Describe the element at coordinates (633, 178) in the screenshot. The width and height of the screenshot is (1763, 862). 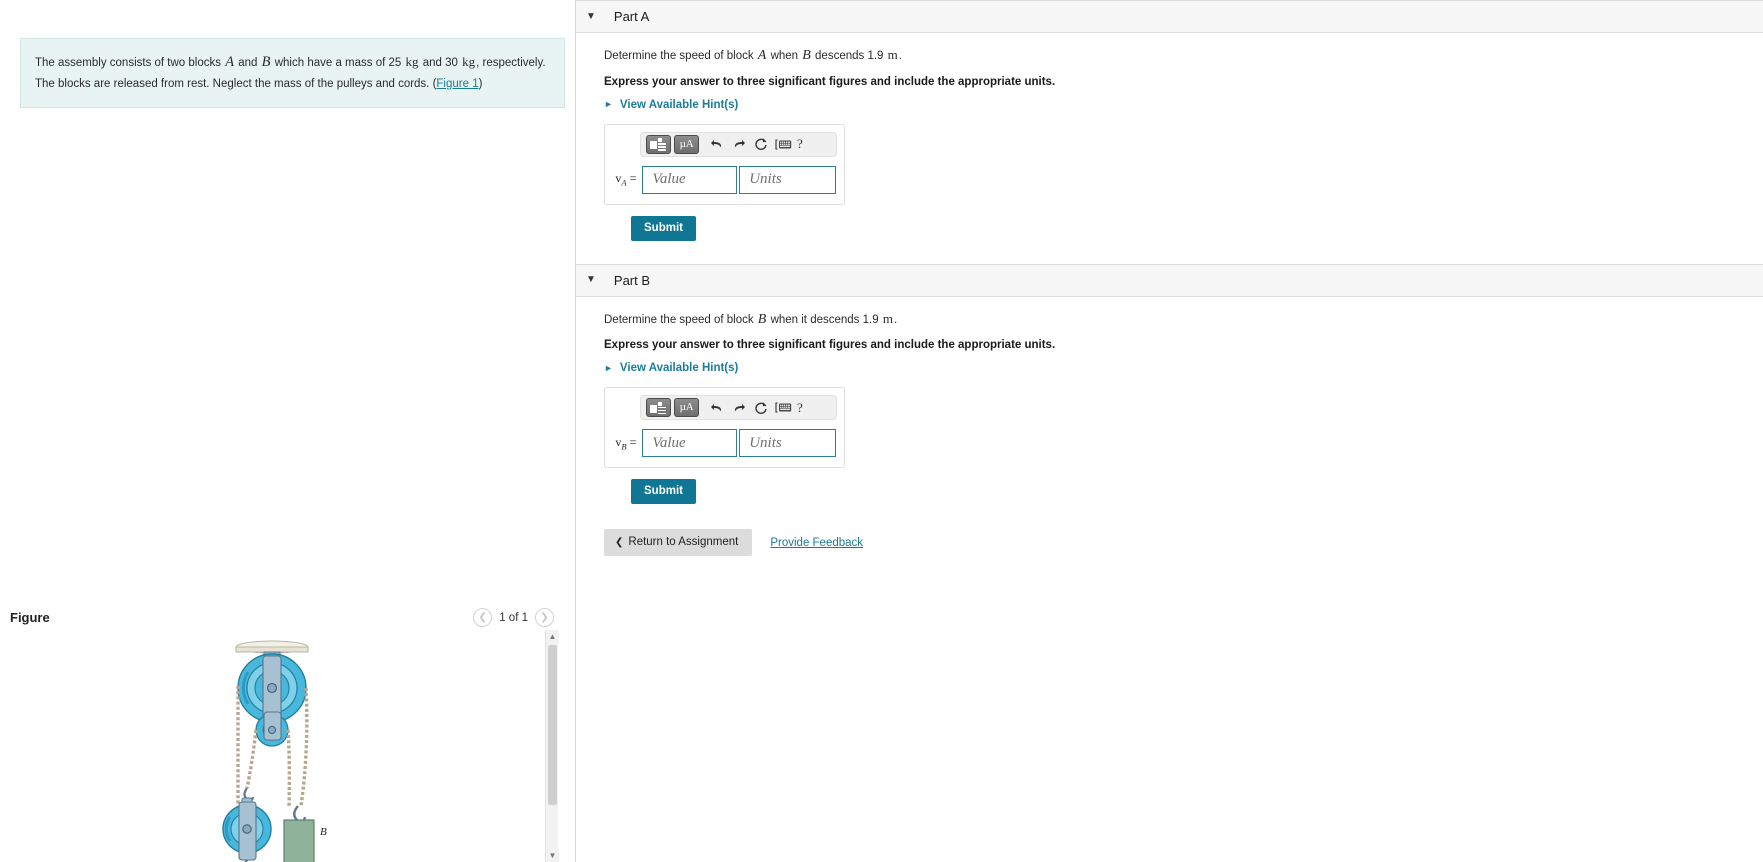
I see `part-a-equals-sign: =` at that location.